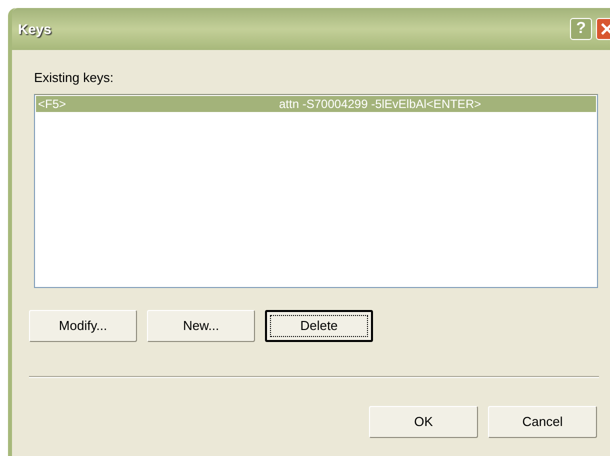 Image resolution: width=610 pixels, height=456 pixels. What do you see at coordinates (423, 422) in the screenshot?
I see `dialog-button: OK` at bounding box center [423, 422].